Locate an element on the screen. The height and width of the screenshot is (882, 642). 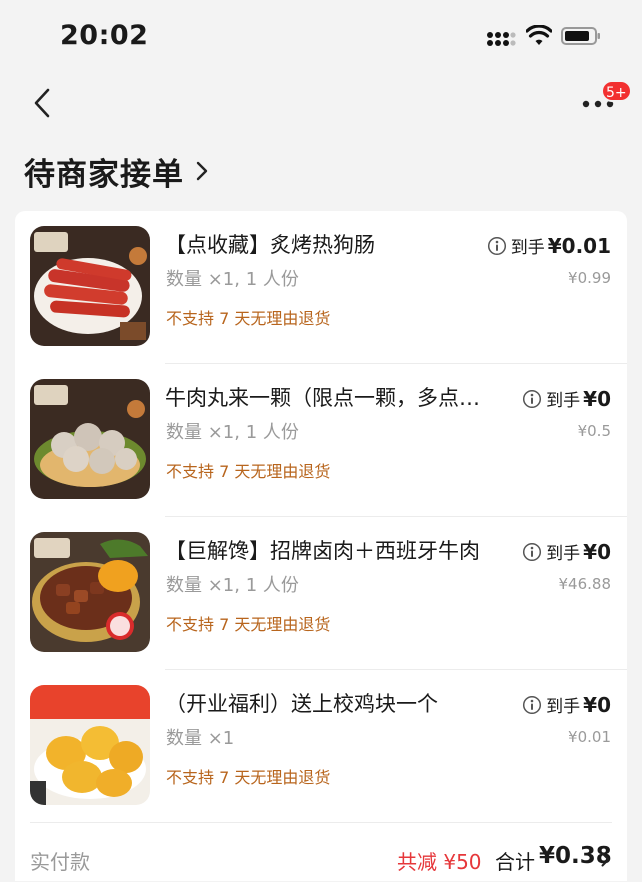
page-title: 待商家接单 is located at coordinates (104, 174).